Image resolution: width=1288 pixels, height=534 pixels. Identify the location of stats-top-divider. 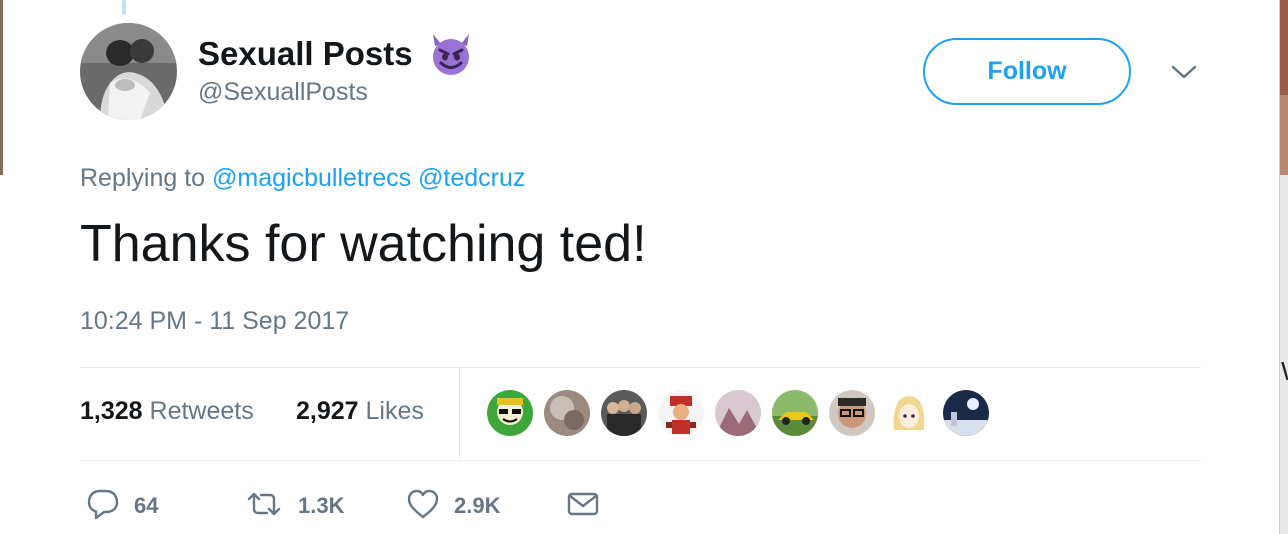
(640, 367).